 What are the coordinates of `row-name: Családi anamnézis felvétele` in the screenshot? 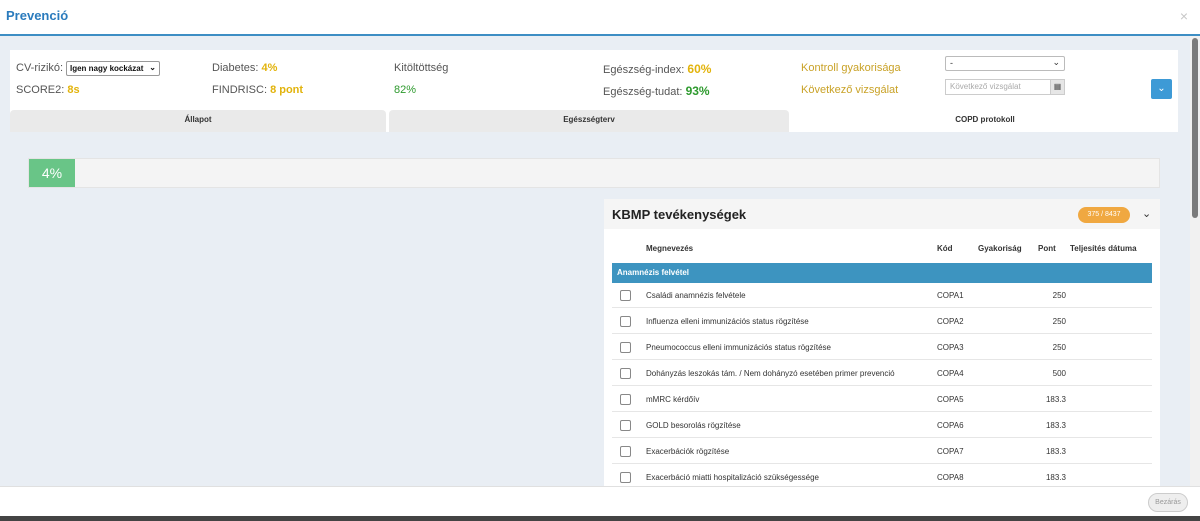 It's located at (696, 295).